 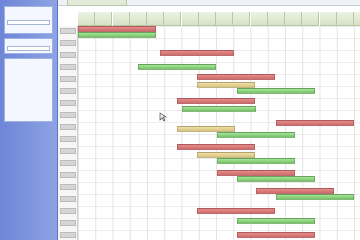 I want to click on gantt-row-header-column, so click(x=68, y=133).